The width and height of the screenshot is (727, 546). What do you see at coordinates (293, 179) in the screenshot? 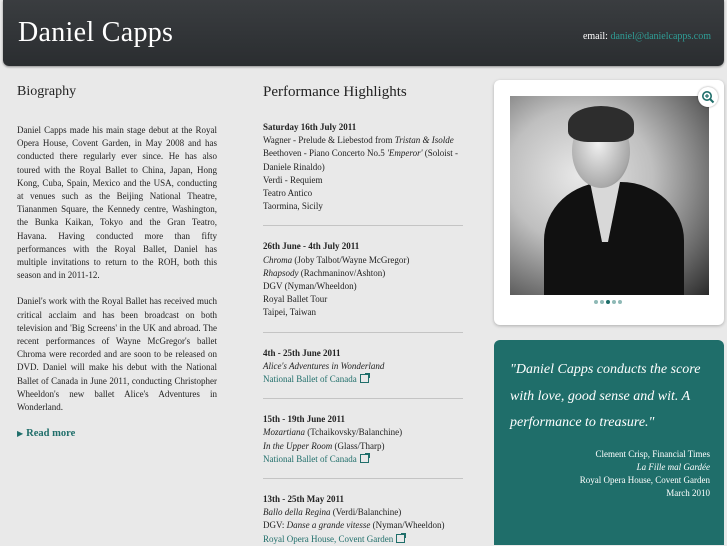
I see `performance-line: Verdi - Requiem` at bounding box center [293, 179].